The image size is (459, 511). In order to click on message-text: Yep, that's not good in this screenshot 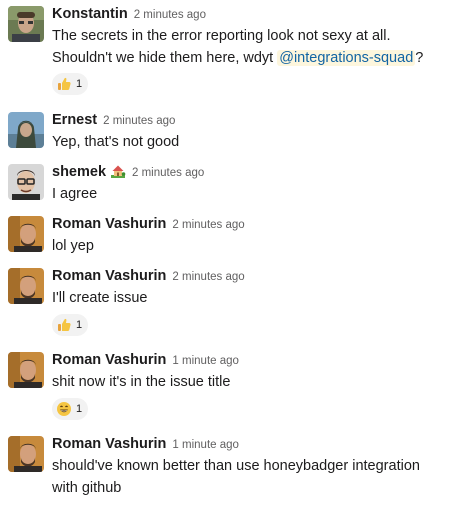, I will do `click(116, 142)`.